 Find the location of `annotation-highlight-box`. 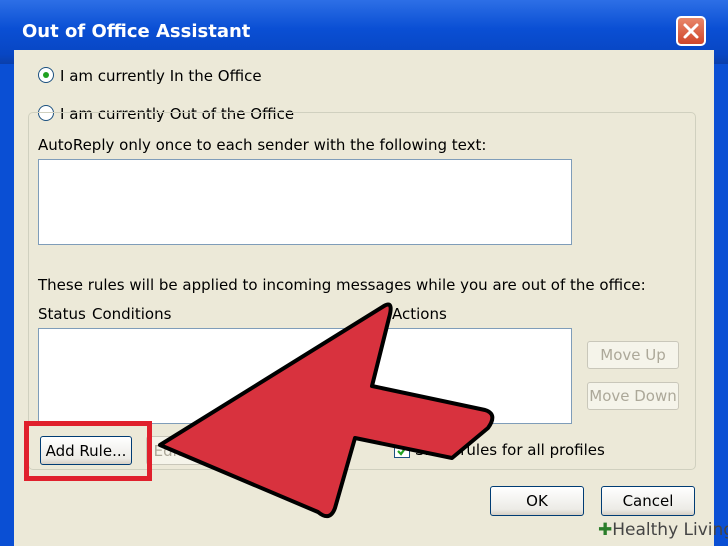

annotation-highlight-box is located at coordinates (88, 451).